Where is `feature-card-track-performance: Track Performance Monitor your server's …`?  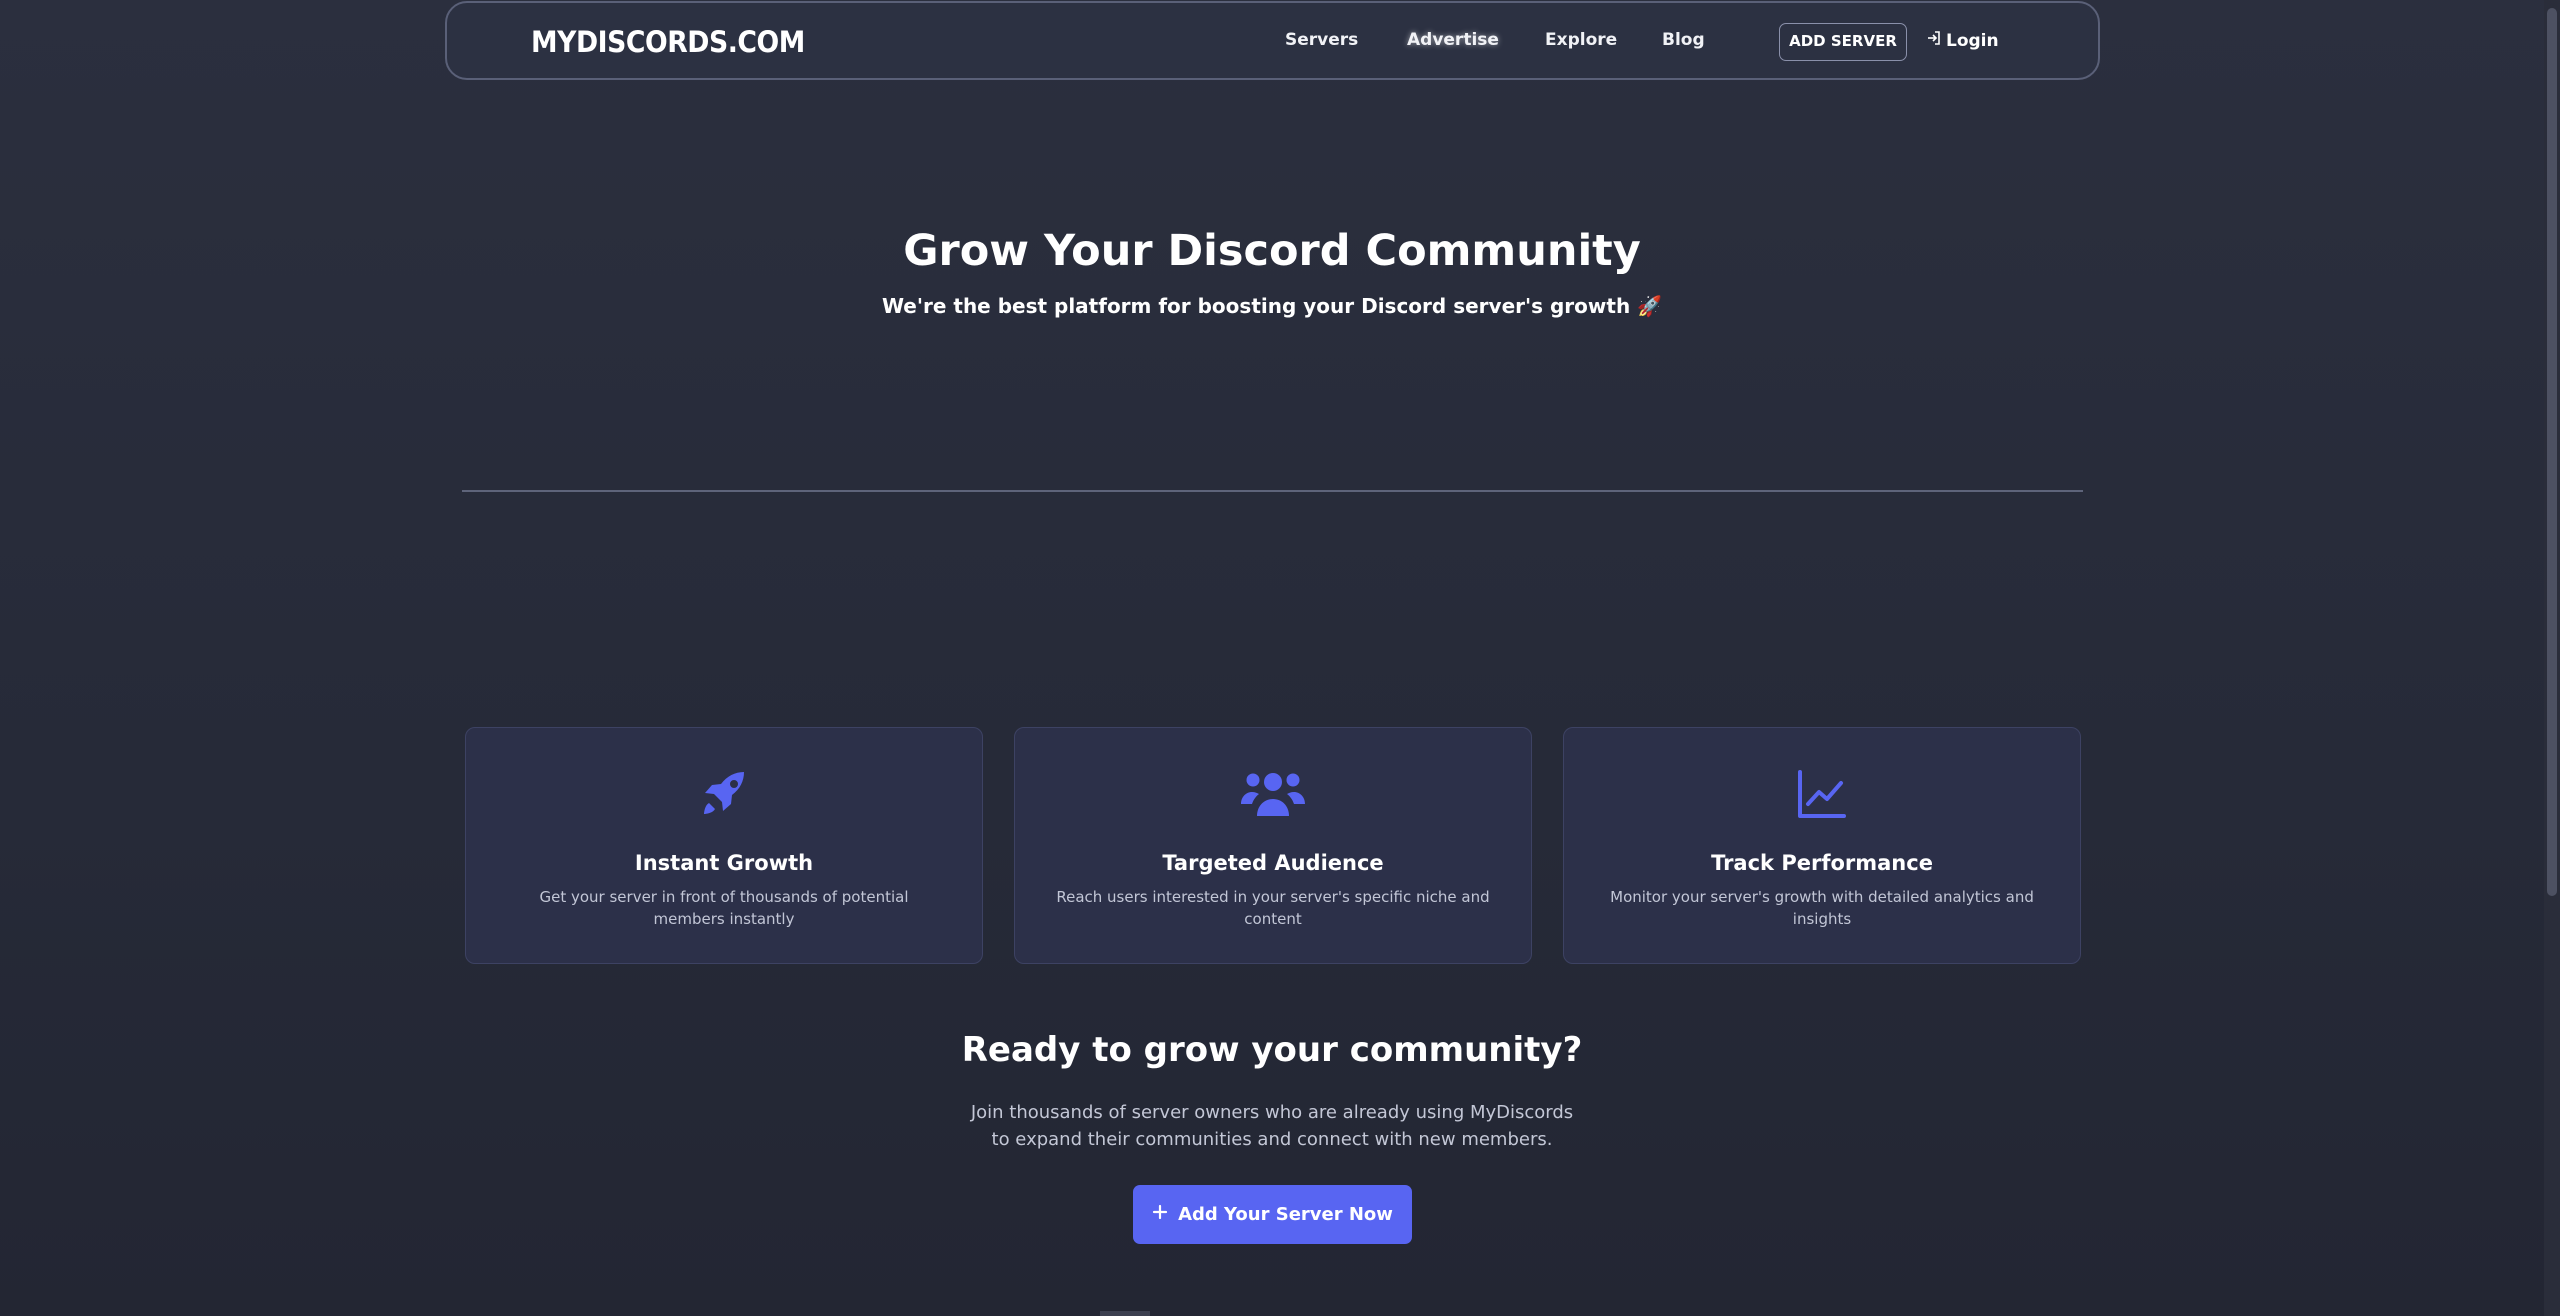 feature-card-track-performance: Track Performance Monitor your server's … is located at coordinates (1822, 845).